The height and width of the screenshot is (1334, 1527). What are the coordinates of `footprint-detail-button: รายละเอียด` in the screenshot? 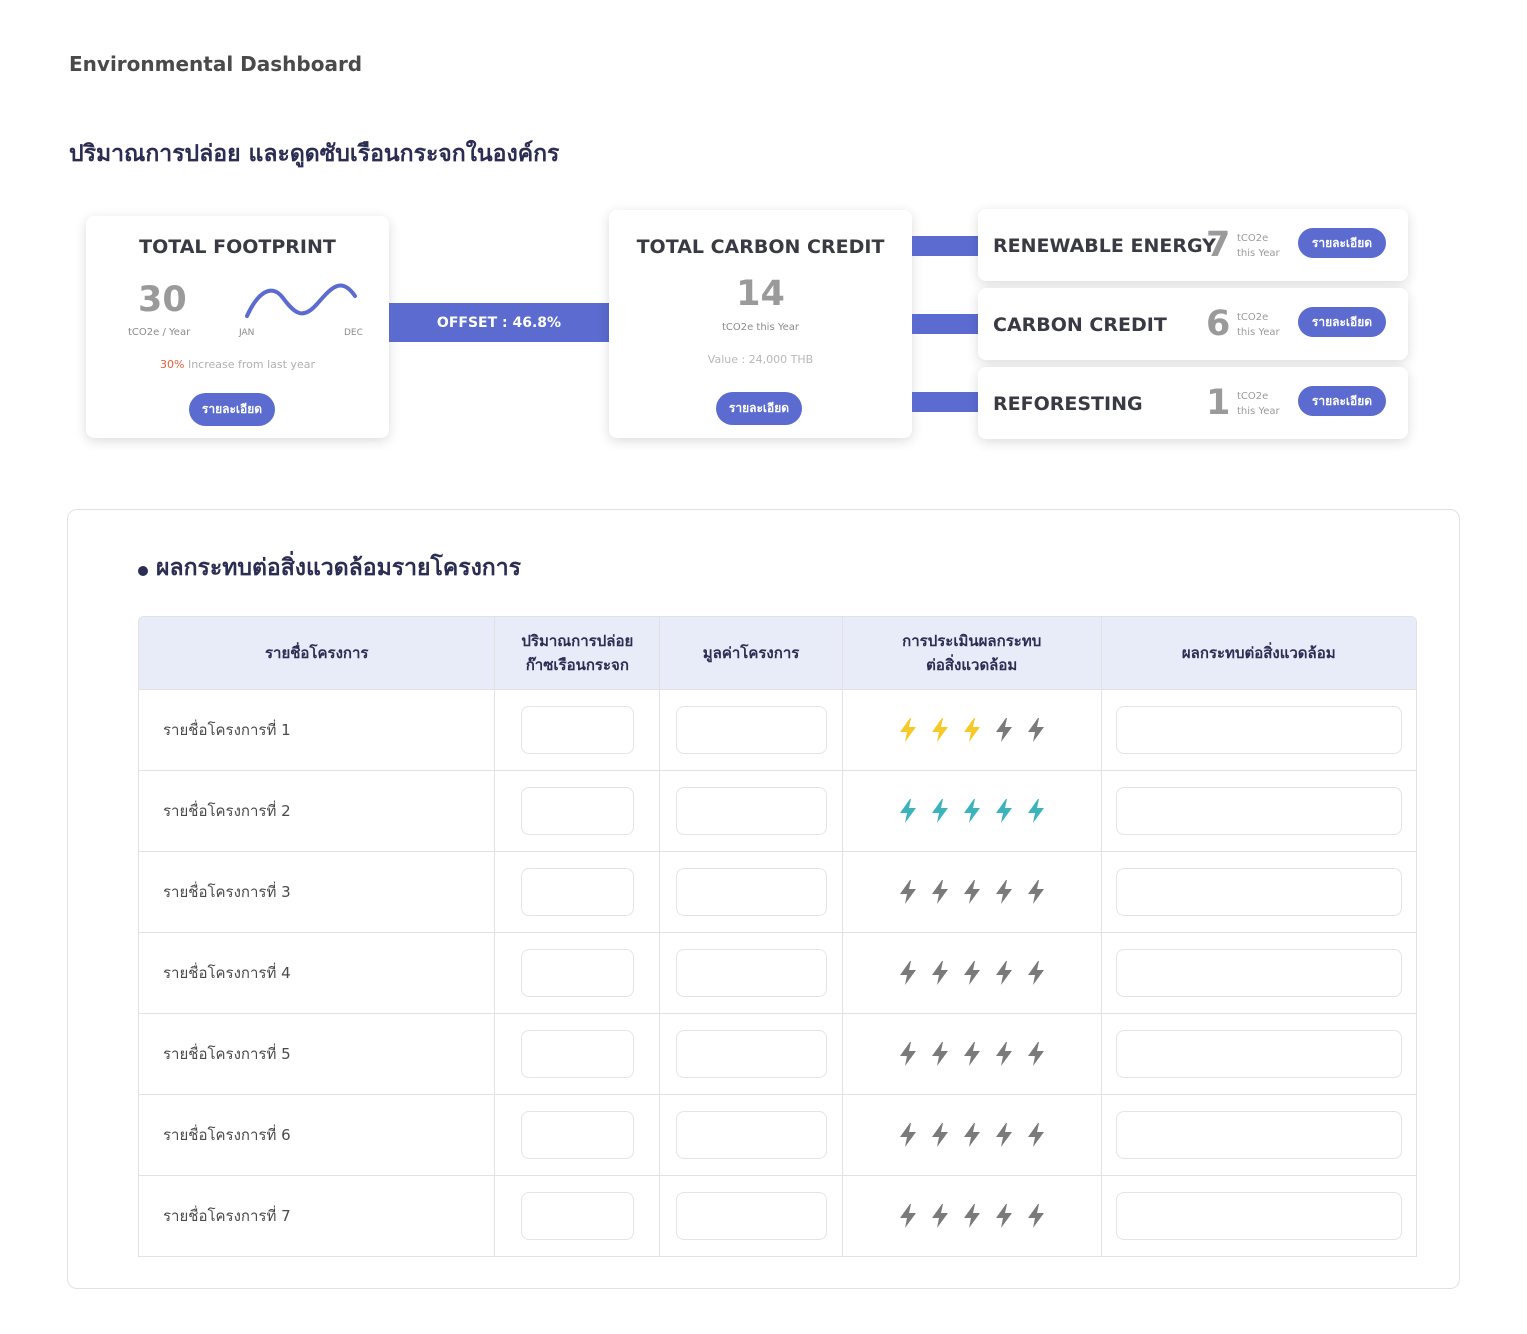 It's located at (232, 409).